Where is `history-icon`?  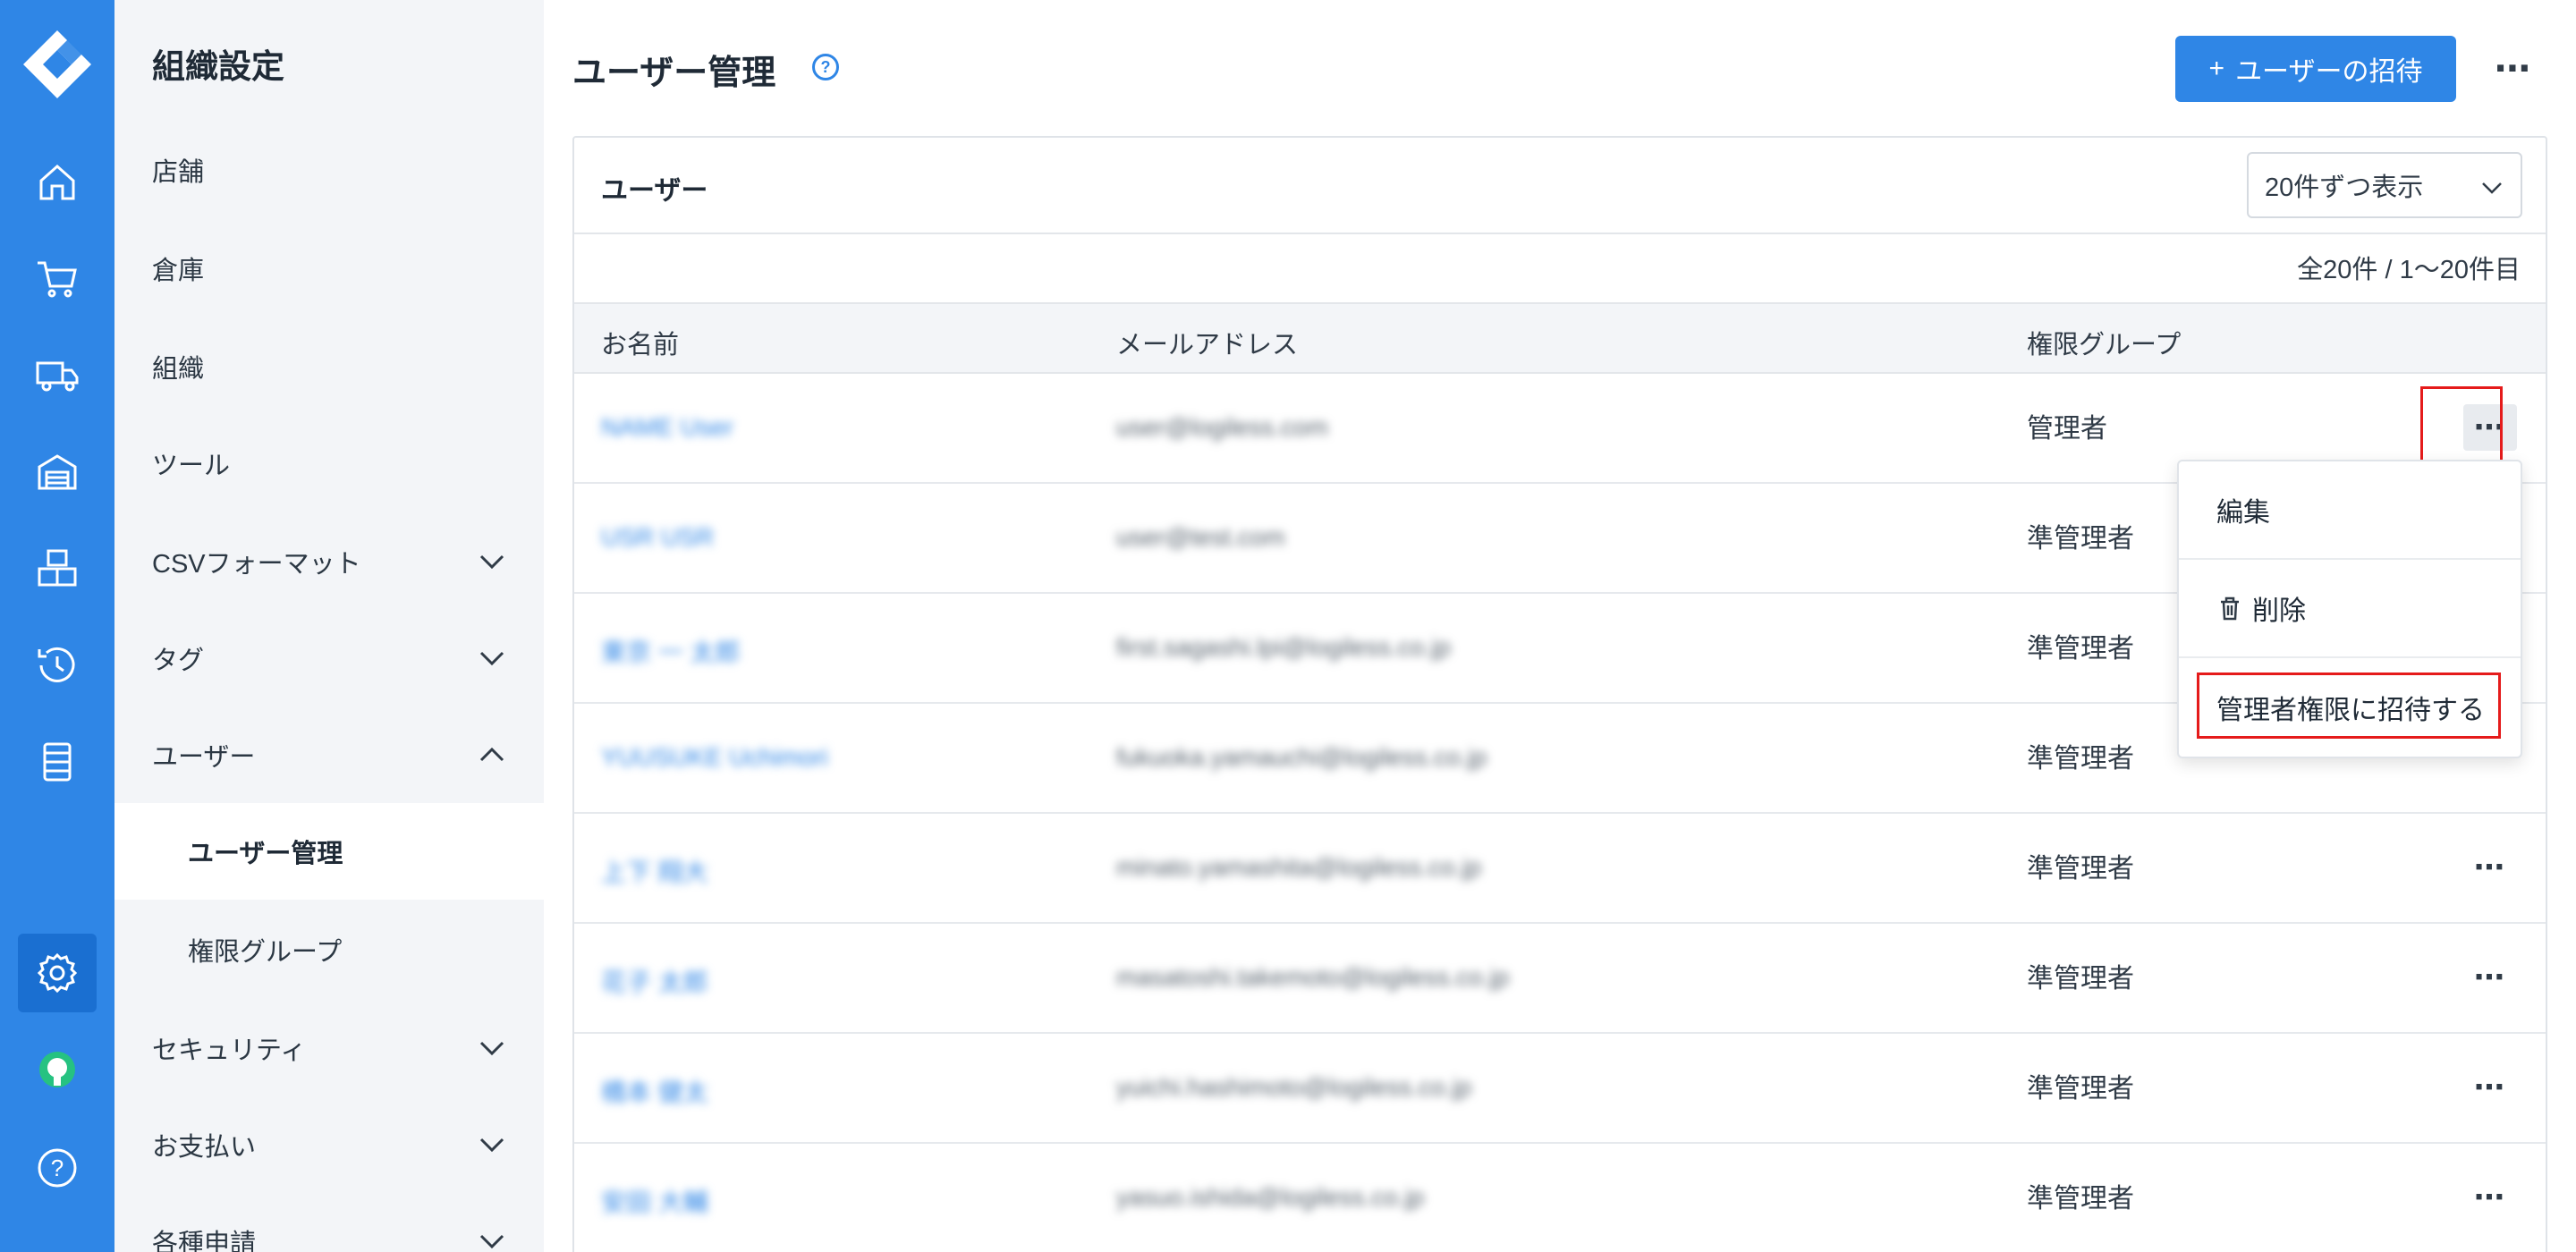 history-icon is located at coordinates (57, 665).